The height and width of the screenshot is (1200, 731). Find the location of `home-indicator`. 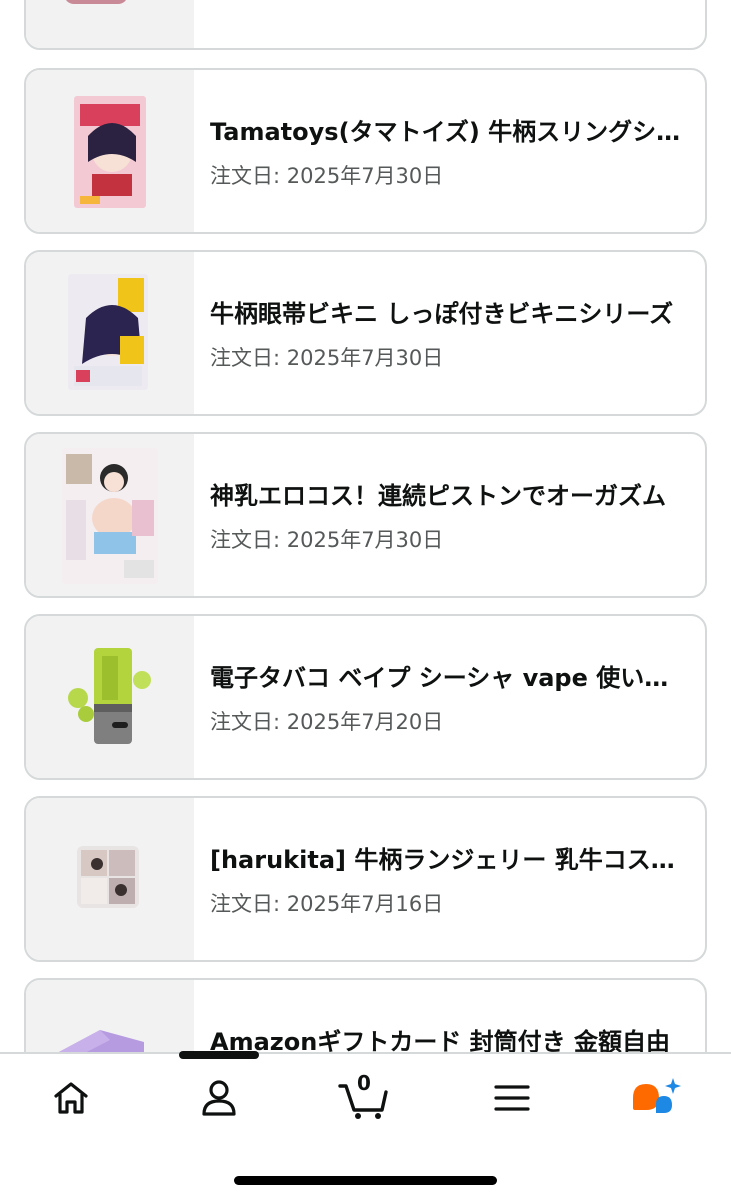

home-indicator is located at coordinates (365, 1180).